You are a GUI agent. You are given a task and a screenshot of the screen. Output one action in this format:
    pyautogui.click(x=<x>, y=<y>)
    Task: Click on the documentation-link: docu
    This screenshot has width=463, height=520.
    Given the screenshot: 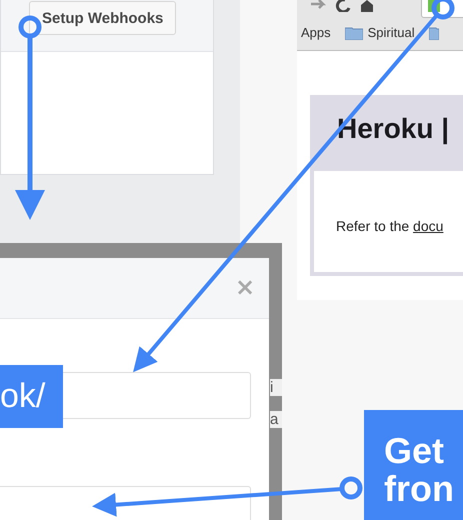 What is the action you would take?
    pyautogui.click(x=428, y=226)
    